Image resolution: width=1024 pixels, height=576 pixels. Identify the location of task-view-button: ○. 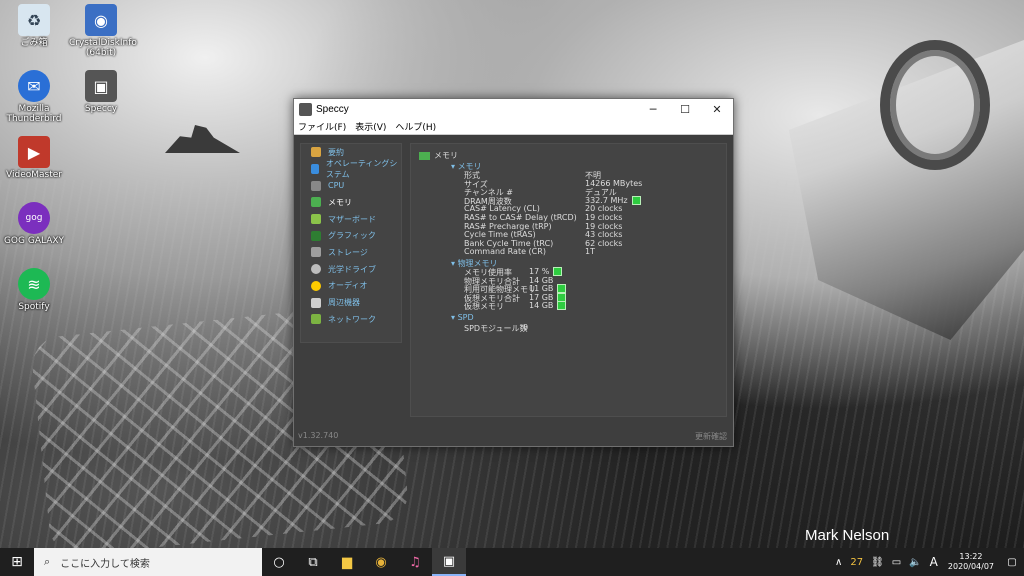
(279, 562).